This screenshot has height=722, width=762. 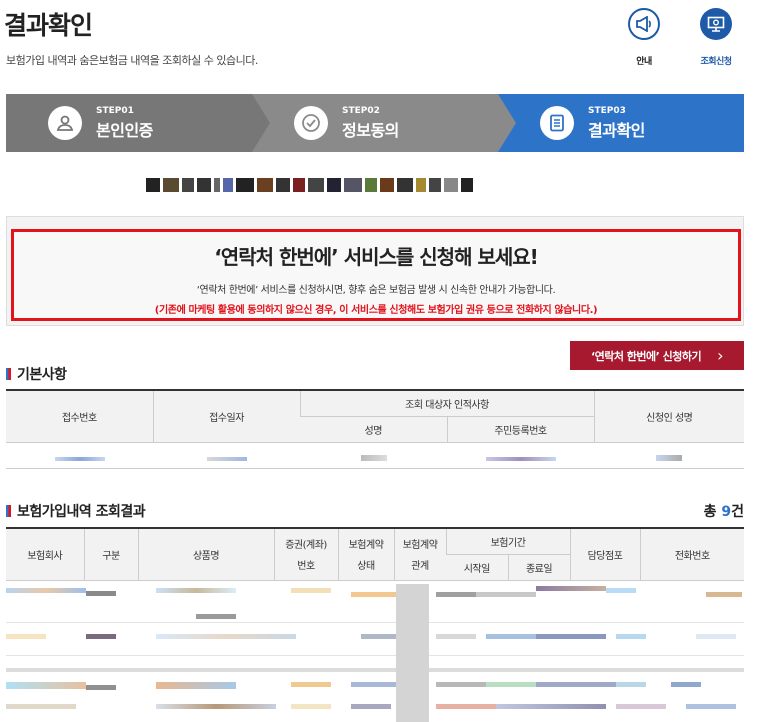 I want to click on step-indicator: STEP01 본인인증 STEP02 정보동의 STEP03 결과확인, so click(x=375, y=123).